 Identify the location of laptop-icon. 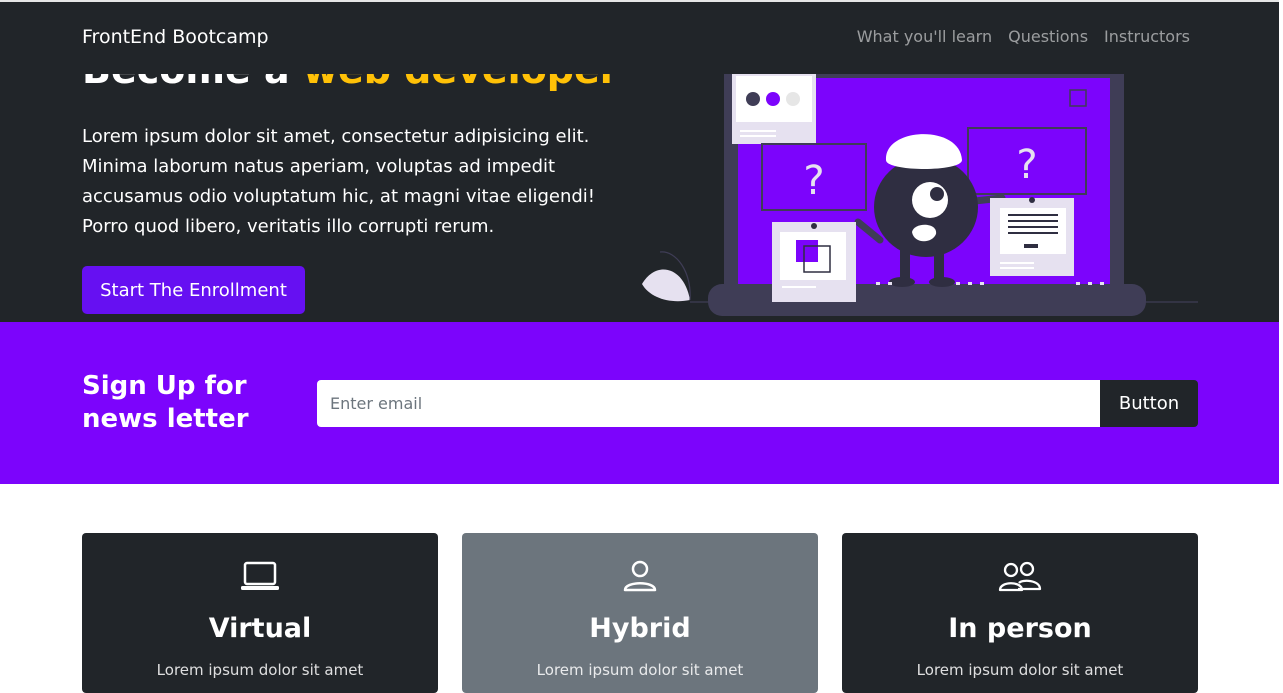
(260, 576).